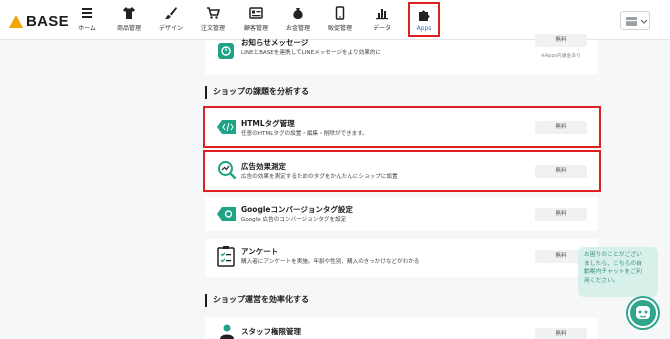 The image size is (670, 339). Describe the element at coordinates (257, 92) in the screenshot. I see `section-heading-analyze: ショップの課題を分析する` at that location.